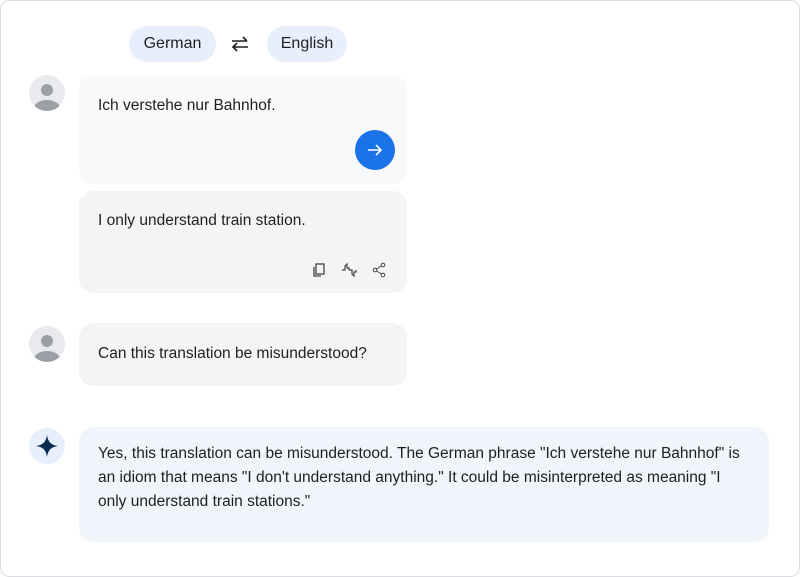  I want to click on question-text: Can this translation be misunderstood?, so click(232, 353).